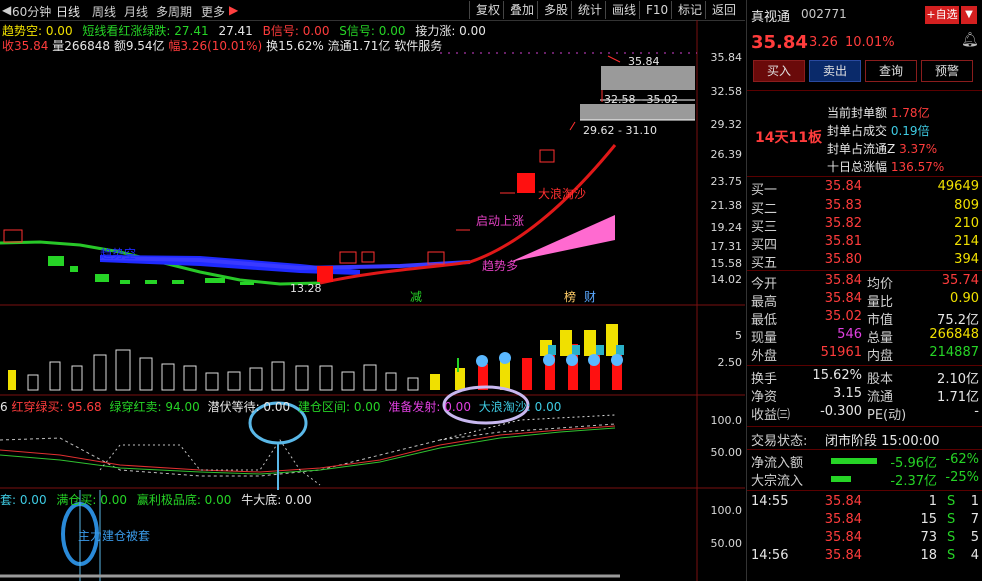 The height and width of the screenshot is (581, 982). Describe the element at coordinates (788, 138) in the screenshot. I see `limit-up-badge: 14天11板` at that location.